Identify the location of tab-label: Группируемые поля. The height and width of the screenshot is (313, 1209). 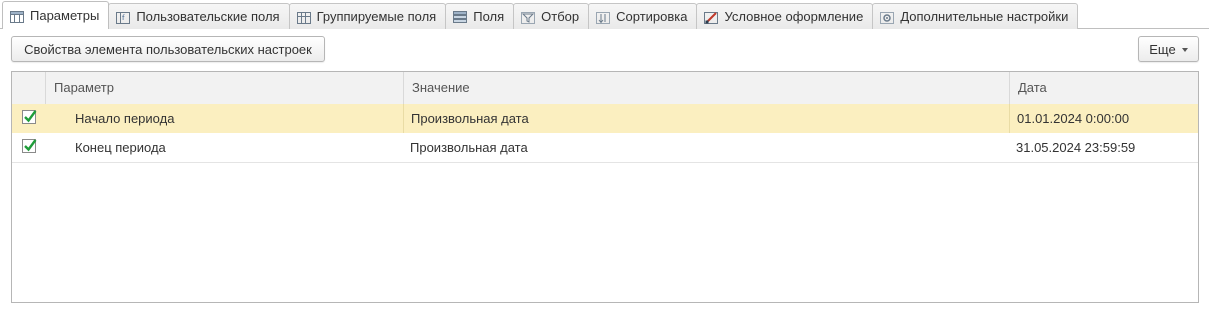
(376, 16).